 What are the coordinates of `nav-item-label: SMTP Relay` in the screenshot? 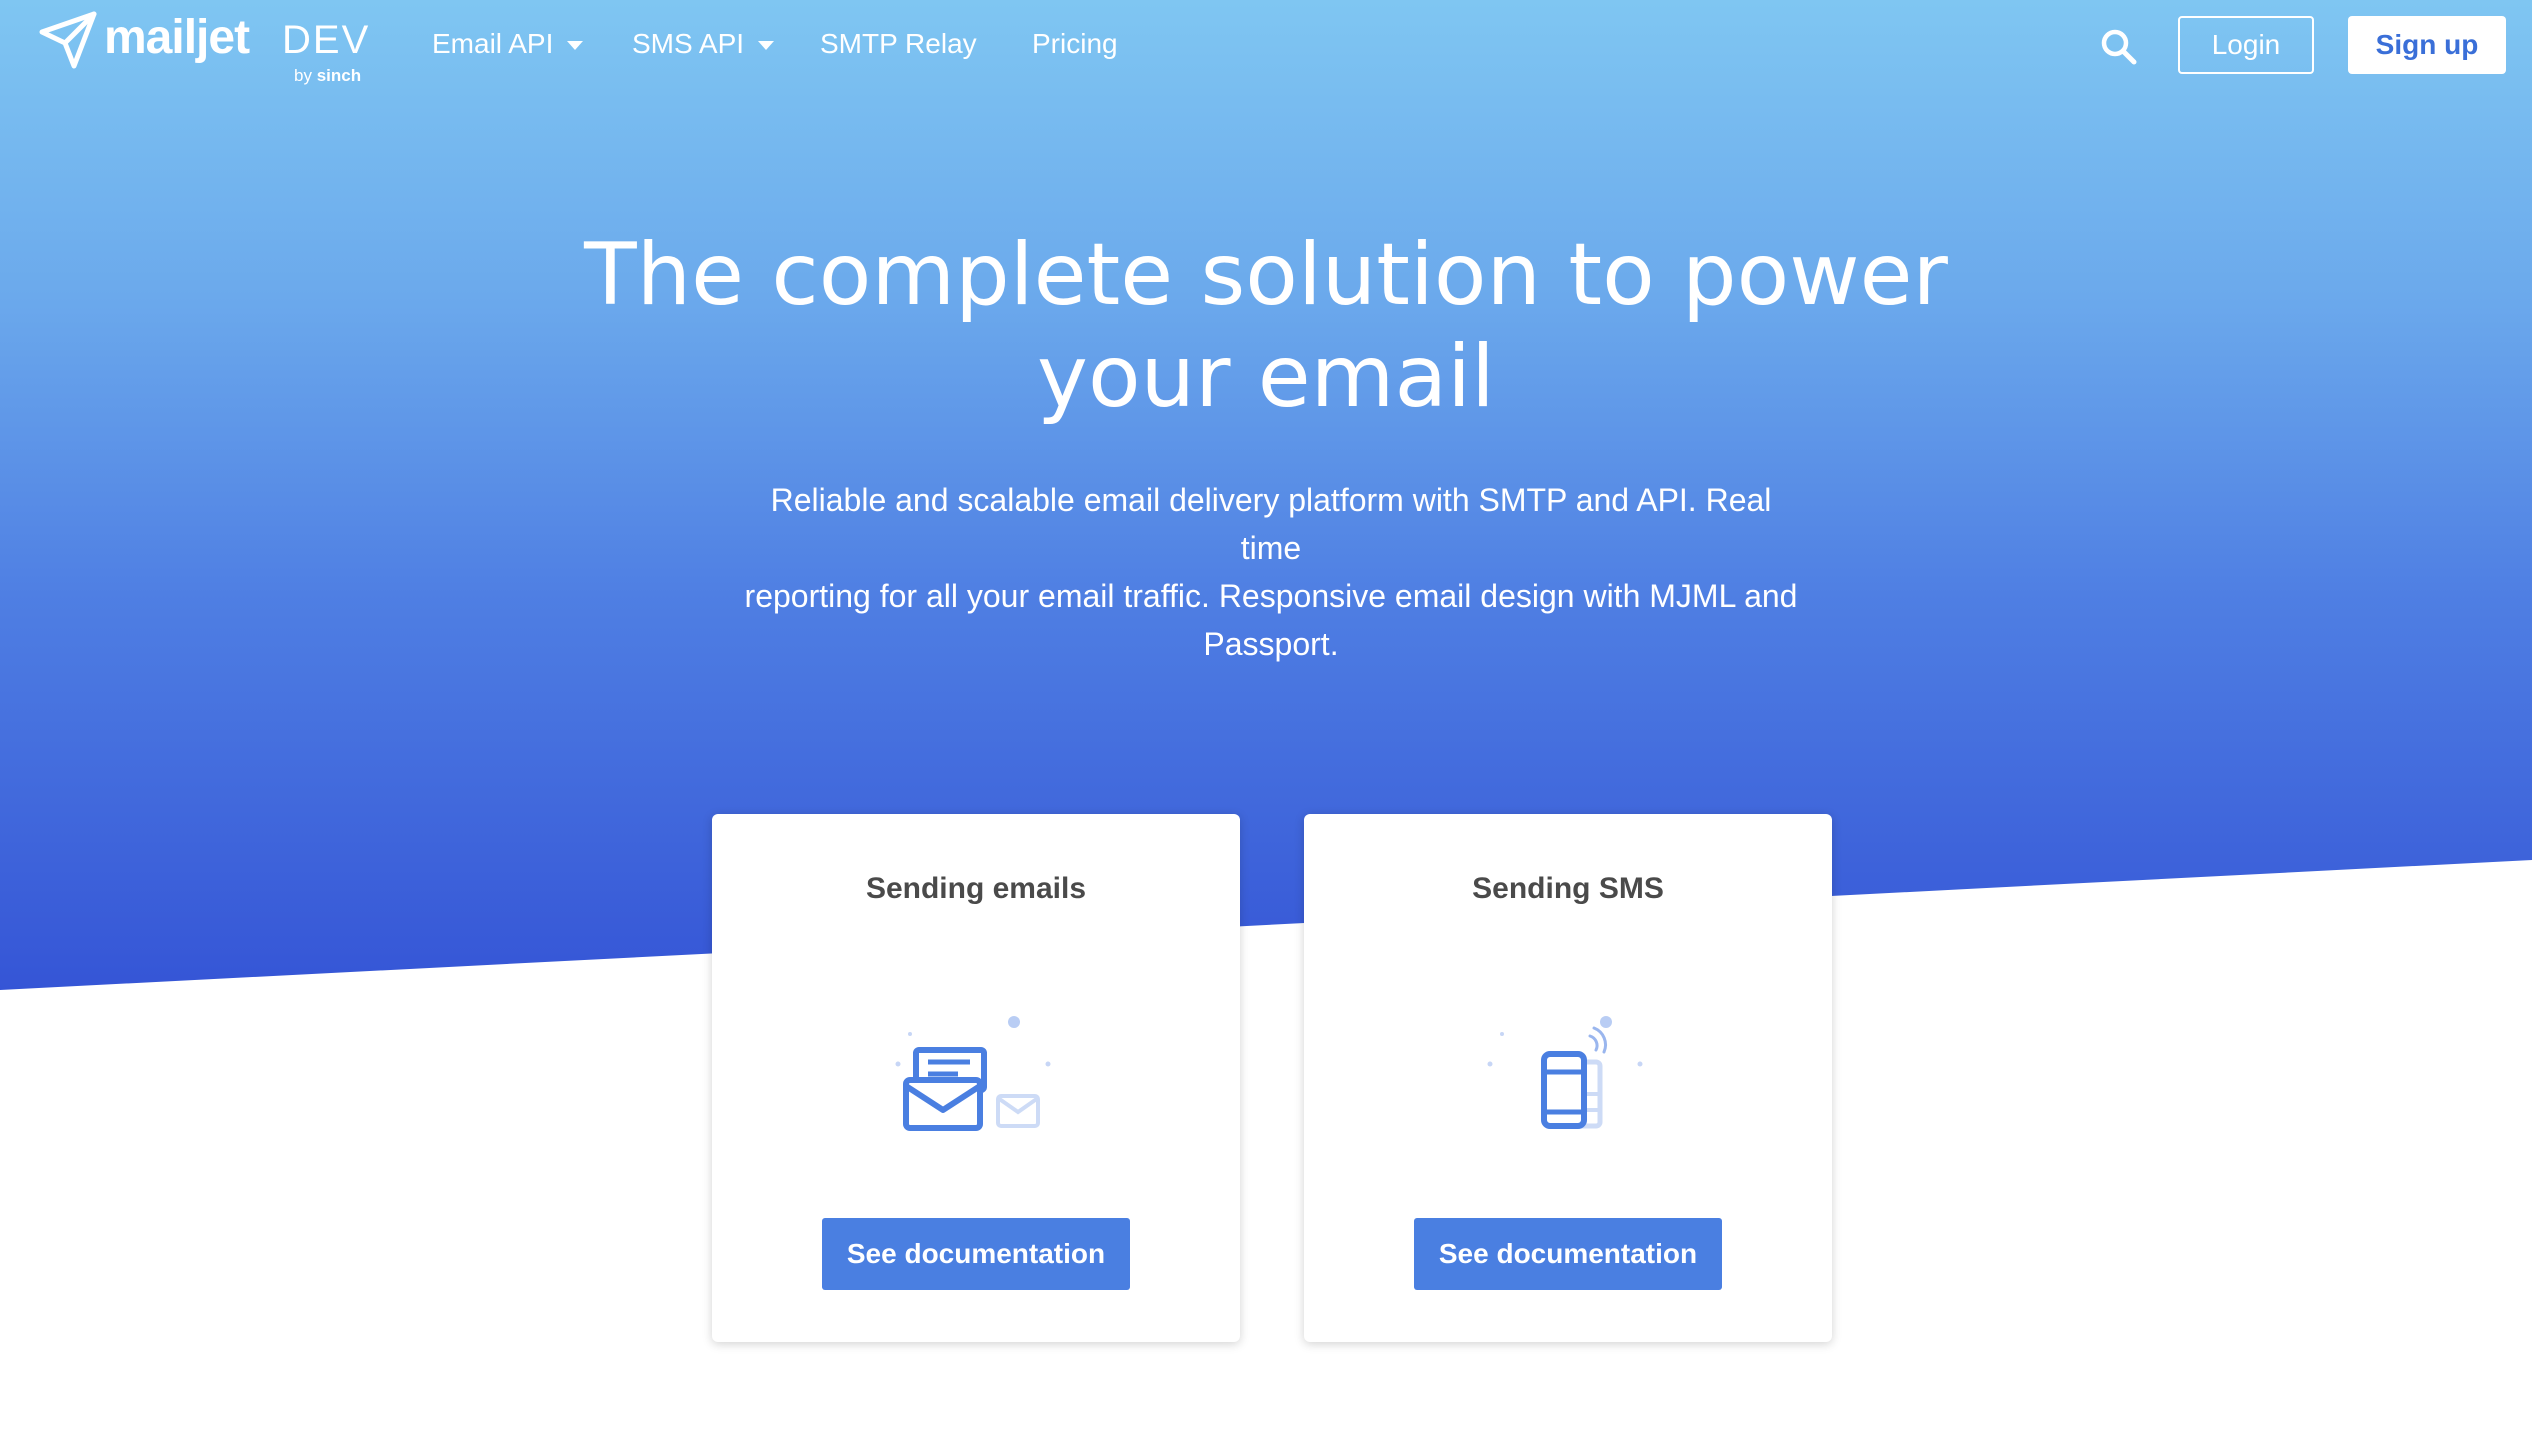 It's located at (898, 43).